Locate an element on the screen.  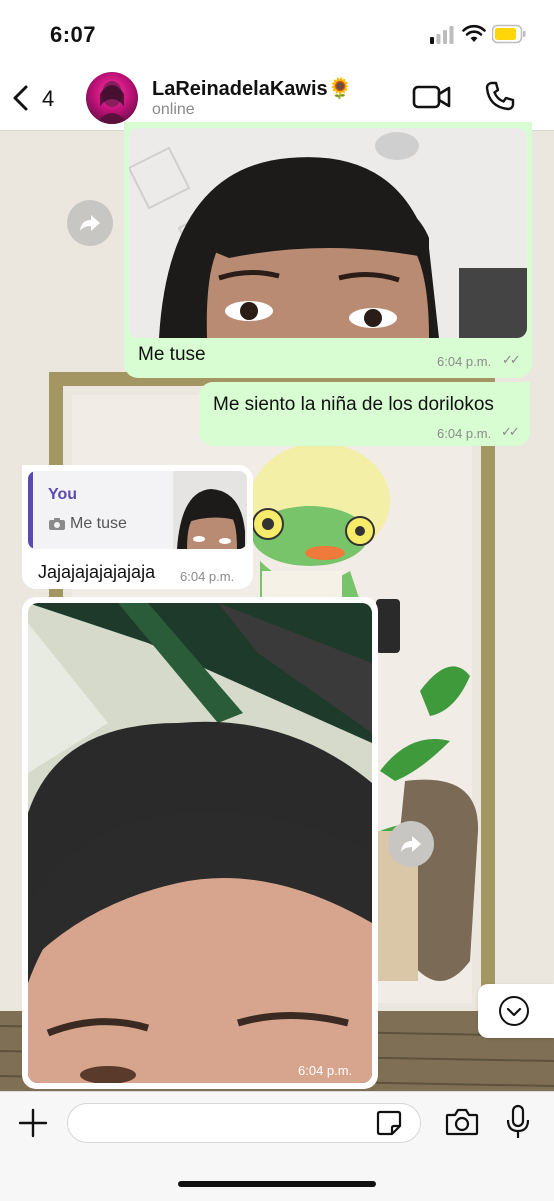
quote-accent-bar is located at coordinates (30, 510).